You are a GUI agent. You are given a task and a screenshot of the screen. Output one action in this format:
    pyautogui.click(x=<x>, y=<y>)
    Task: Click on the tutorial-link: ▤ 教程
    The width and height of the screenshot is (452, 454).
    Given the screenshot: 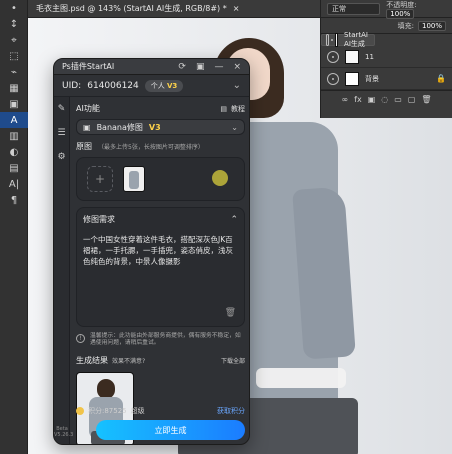 What is the action you would take?
    pyautogui.click(x=232, y=109)
    